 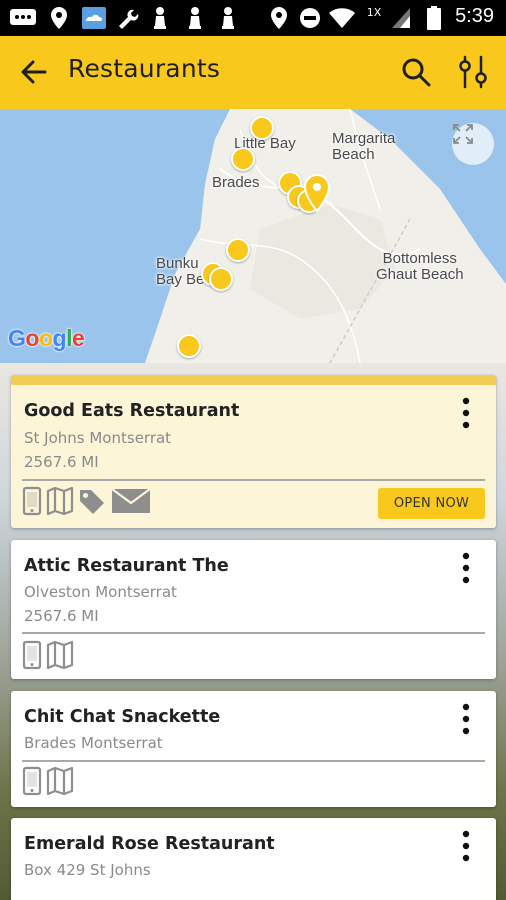 I want to click on weather-icon, so click(x=94, y=18).